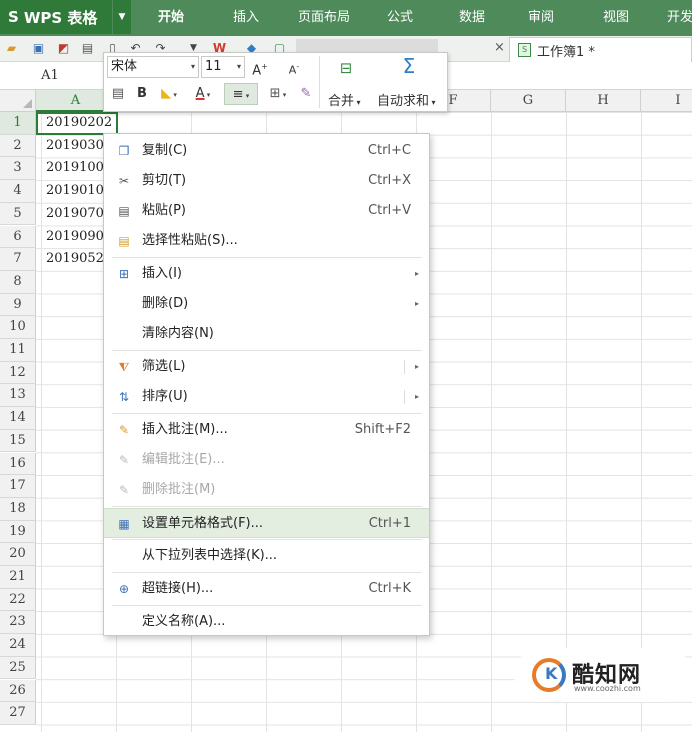  What do you see at coordinates (165, 303) in the screenshot?
I see `context-menu-item-label: 删除(D)` at bounding box center [165, 303].